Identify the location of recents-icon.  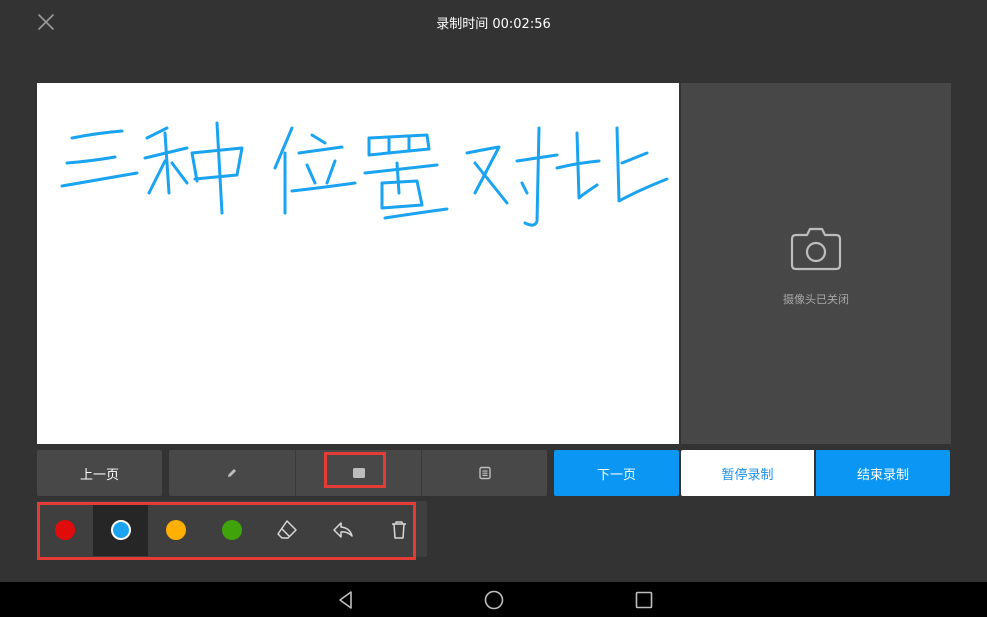
(644, 600).